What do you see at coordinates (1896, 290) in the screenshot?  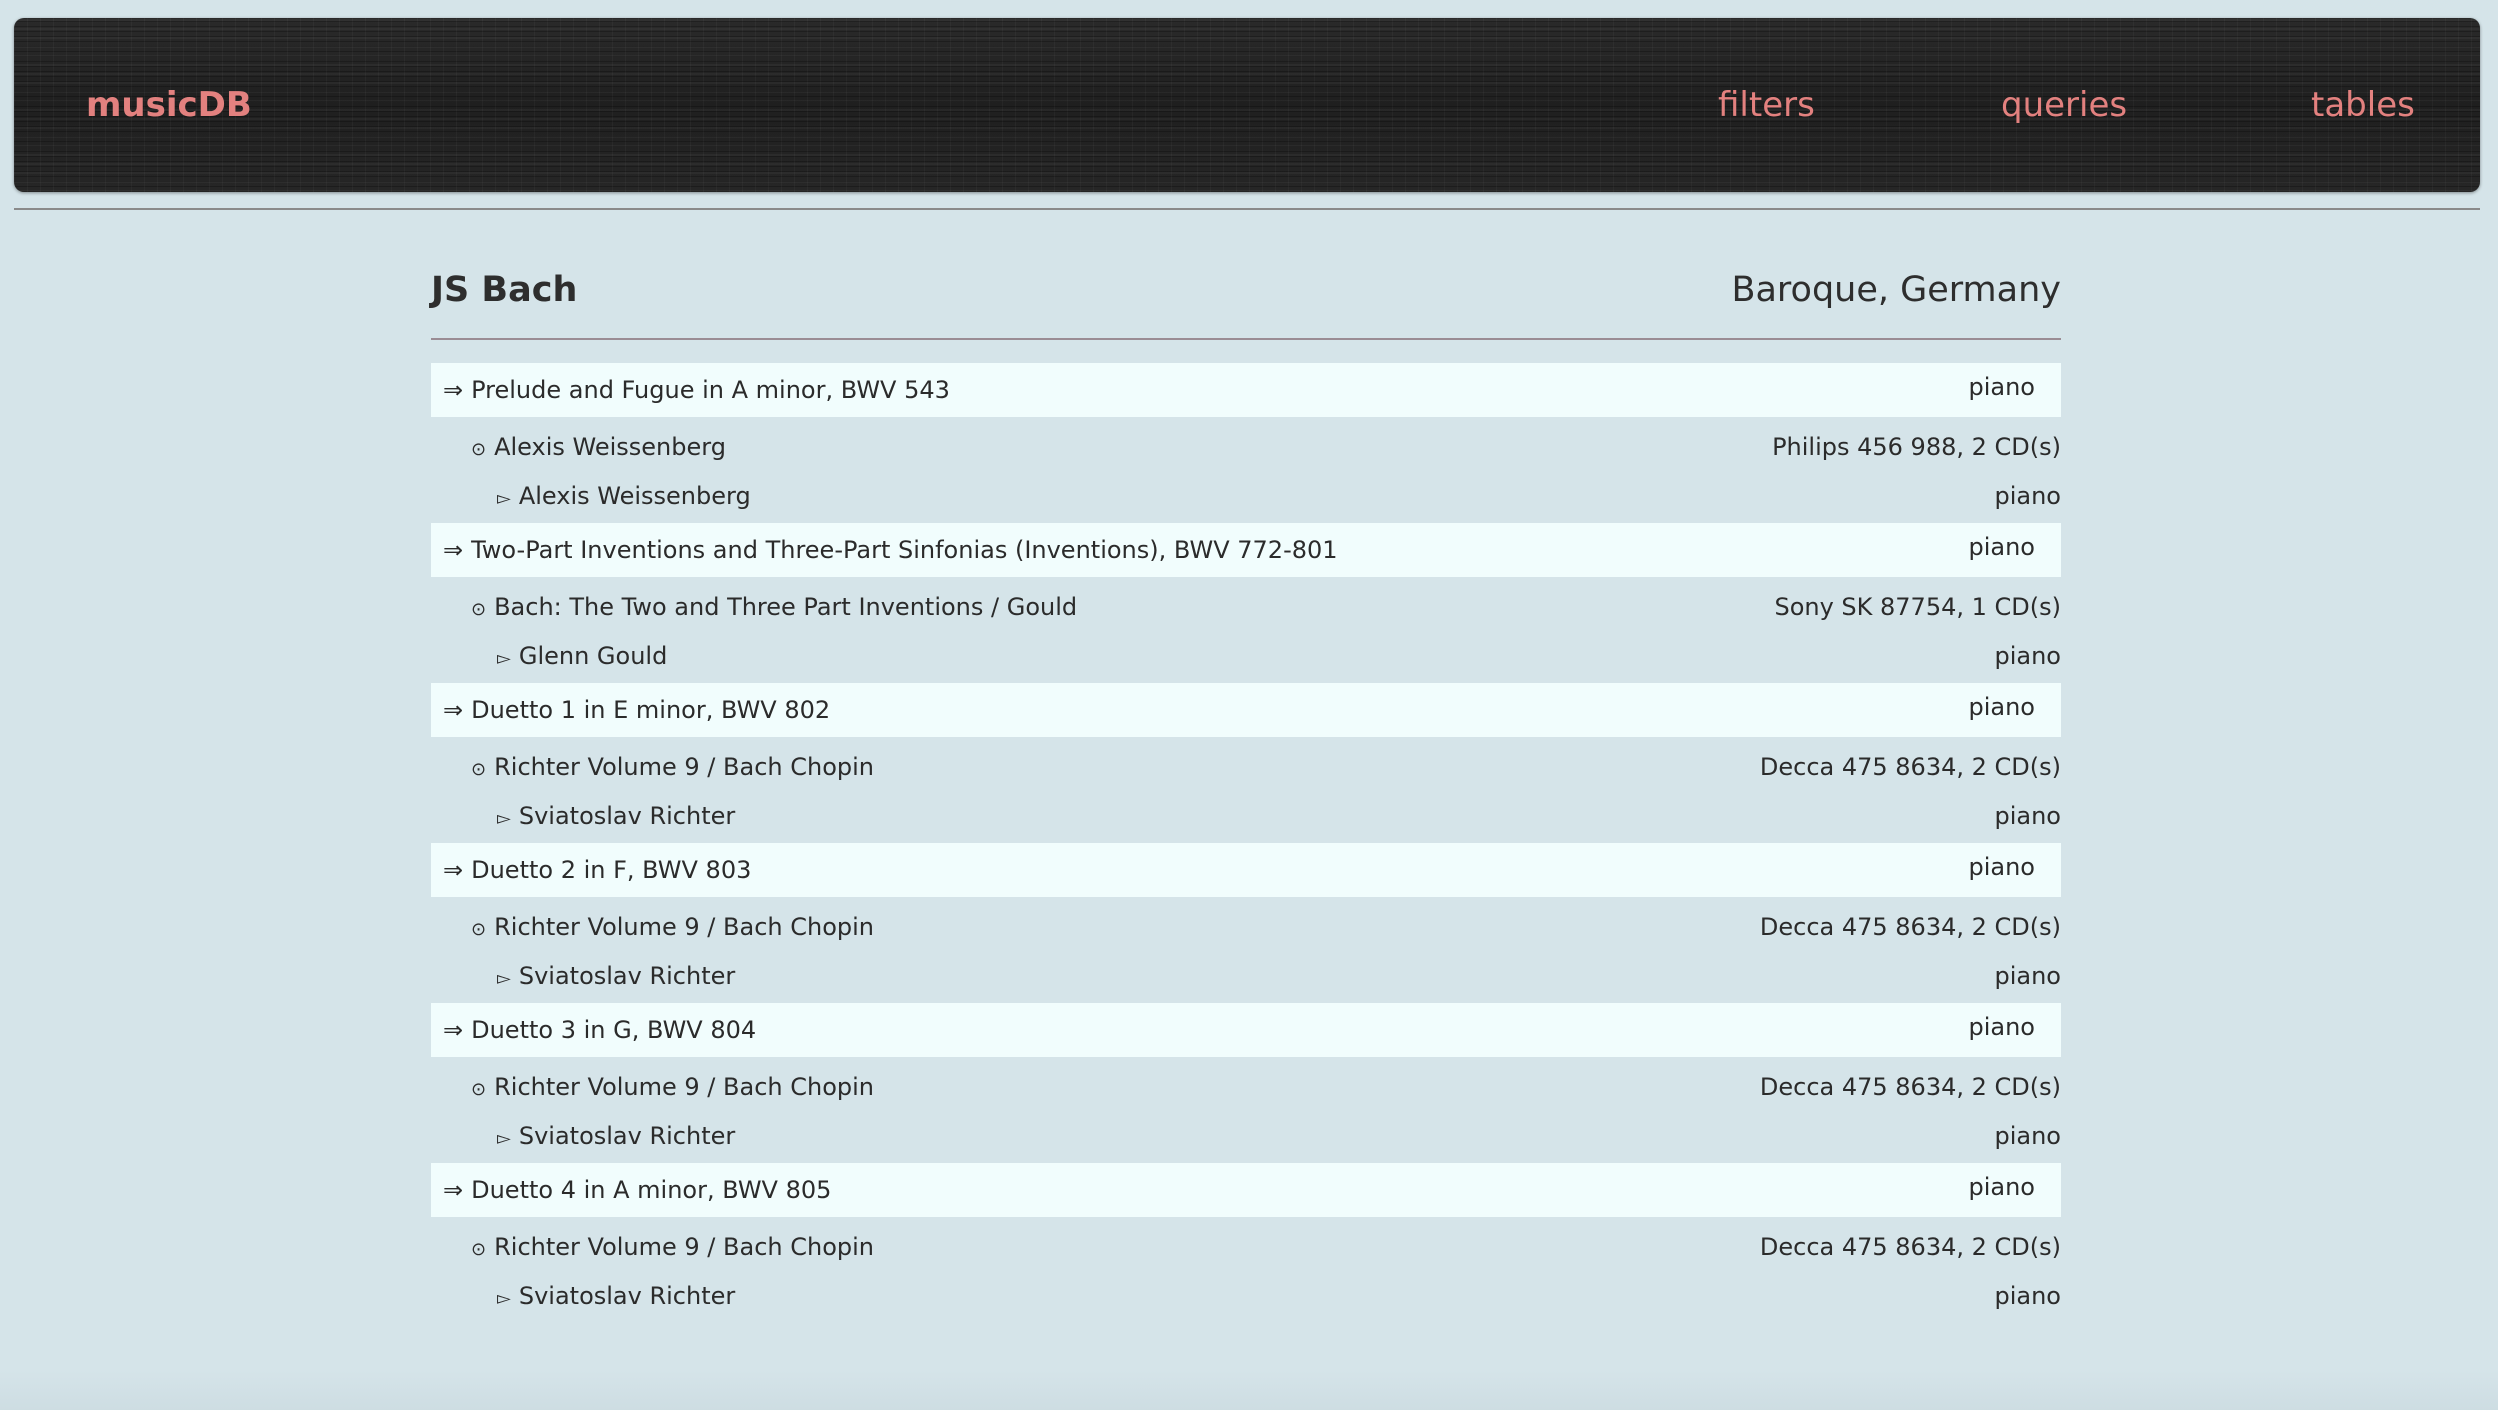 I see `composer-period-country: Baroque, Germany` at bounding box center [1896, 290].